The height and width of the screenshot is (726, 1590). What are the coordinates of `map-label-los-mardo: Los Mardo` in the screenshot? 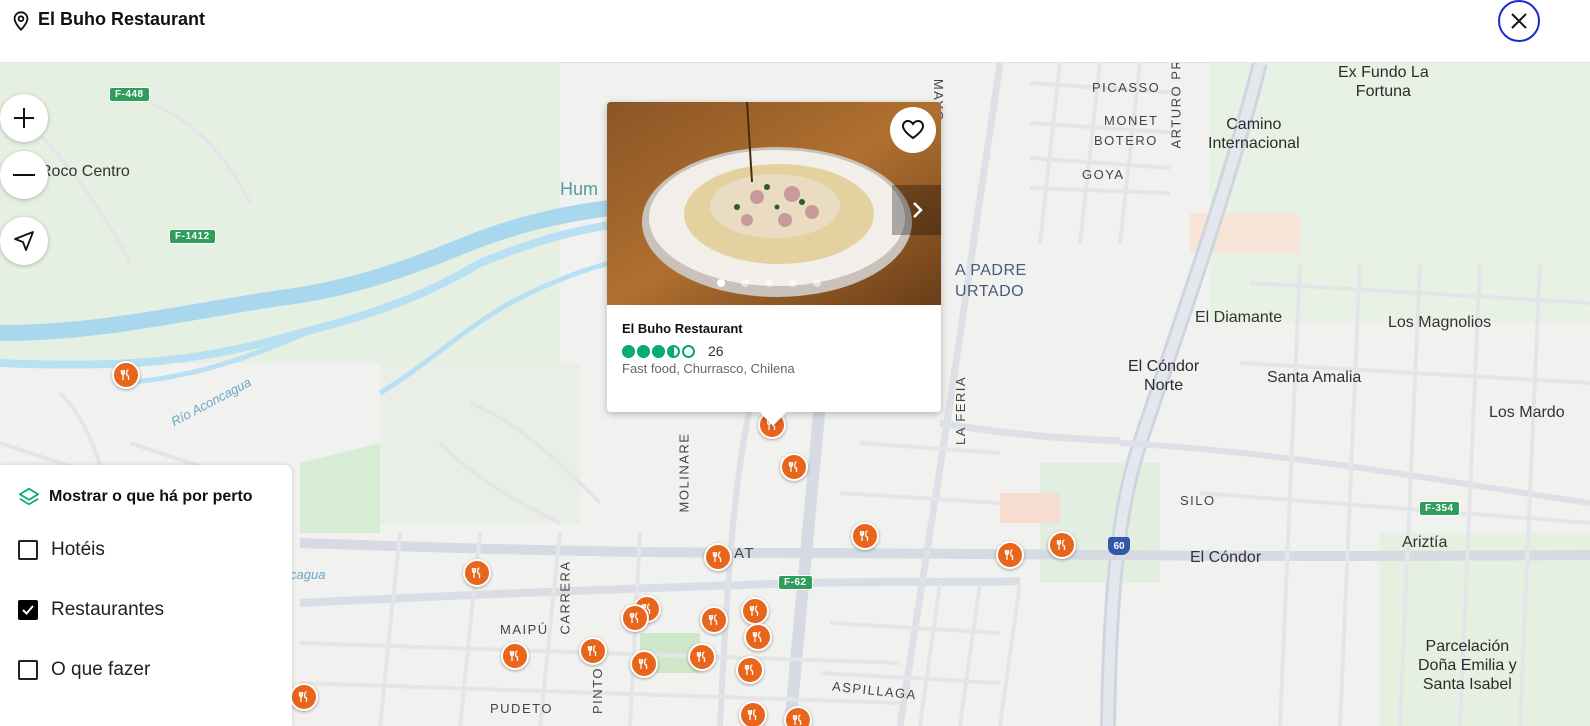 It's located at (1527, 412).